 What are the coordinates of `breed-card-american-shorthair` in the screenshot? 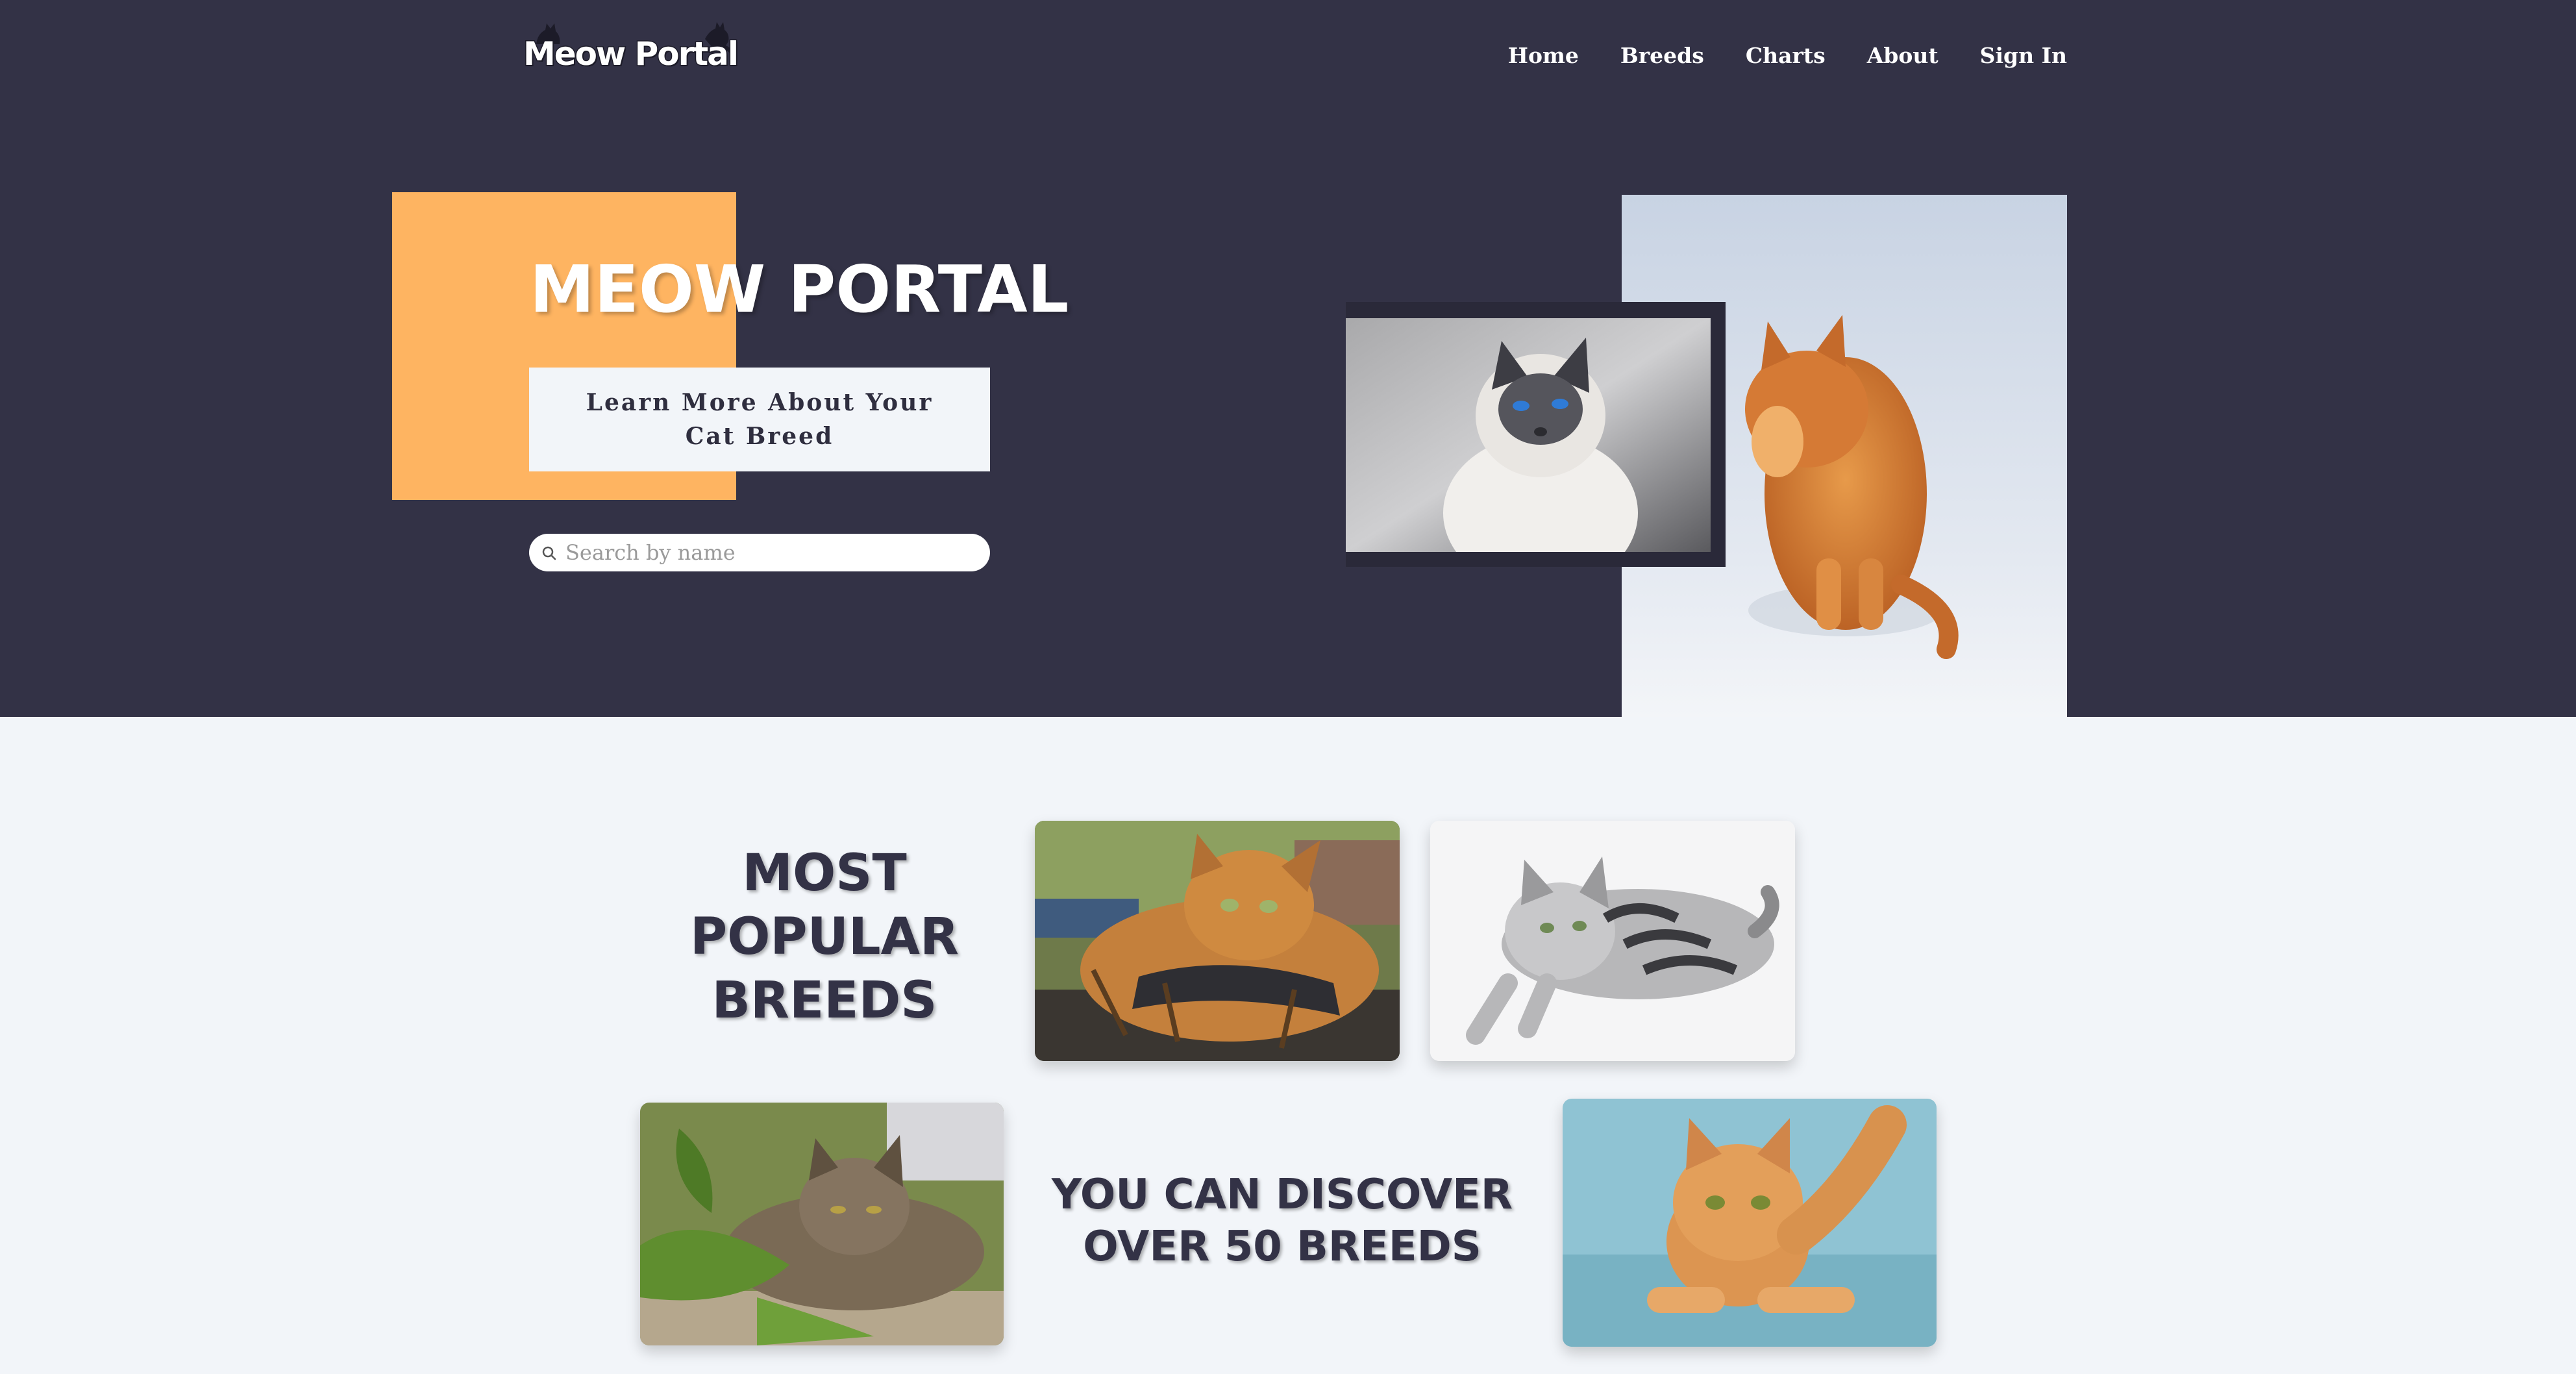 It's located at (1612, 941).